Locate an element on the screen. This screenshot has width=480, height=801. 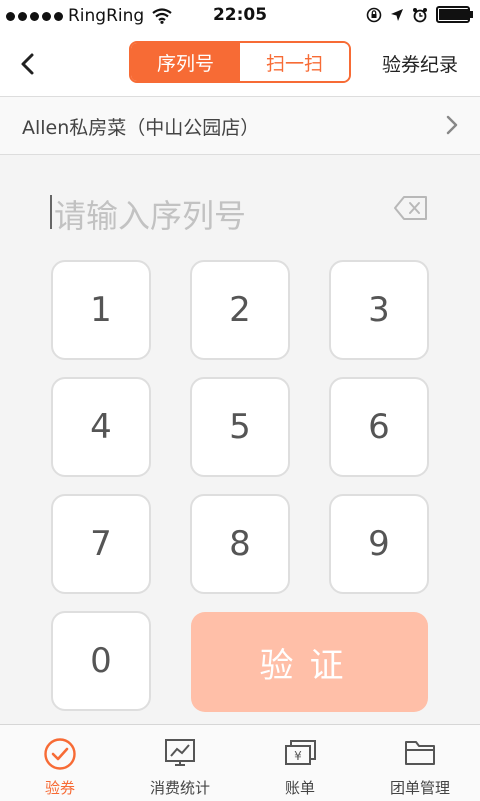
tab-bill: ¥ 账单 is located at coordinates (300, 763).